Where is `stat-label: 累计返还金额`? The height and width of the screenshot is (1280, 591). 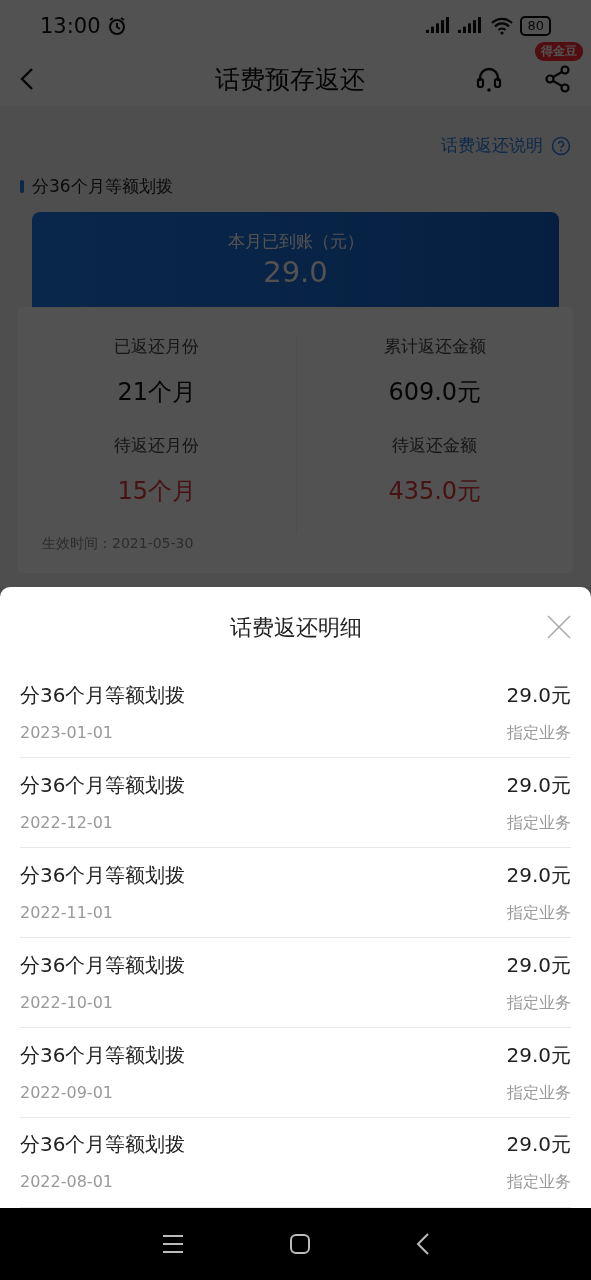 stat-label: 累计返还金额 is located at coordinates (434, 346).